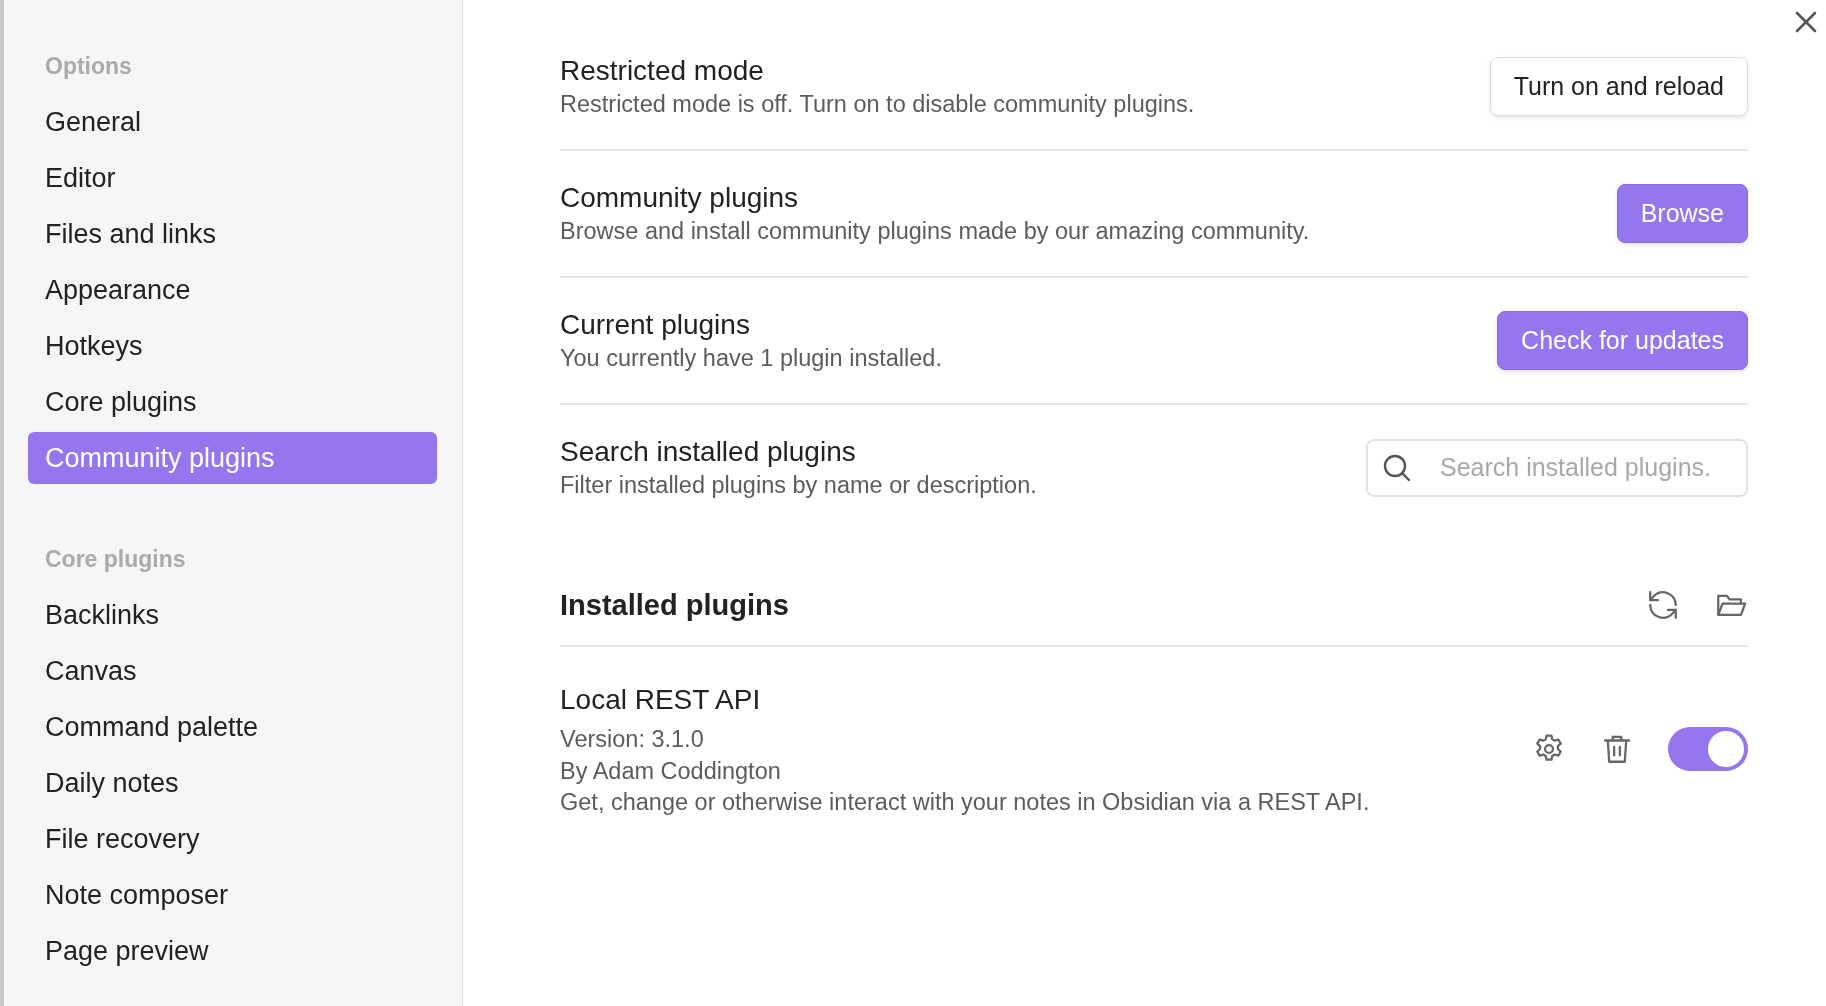 The width and height of the screenshot is (1826, 1006). Describe the element at coordinates (232, 402) in the screenshot. I see `sidebar-item: Core plugins` at that location.